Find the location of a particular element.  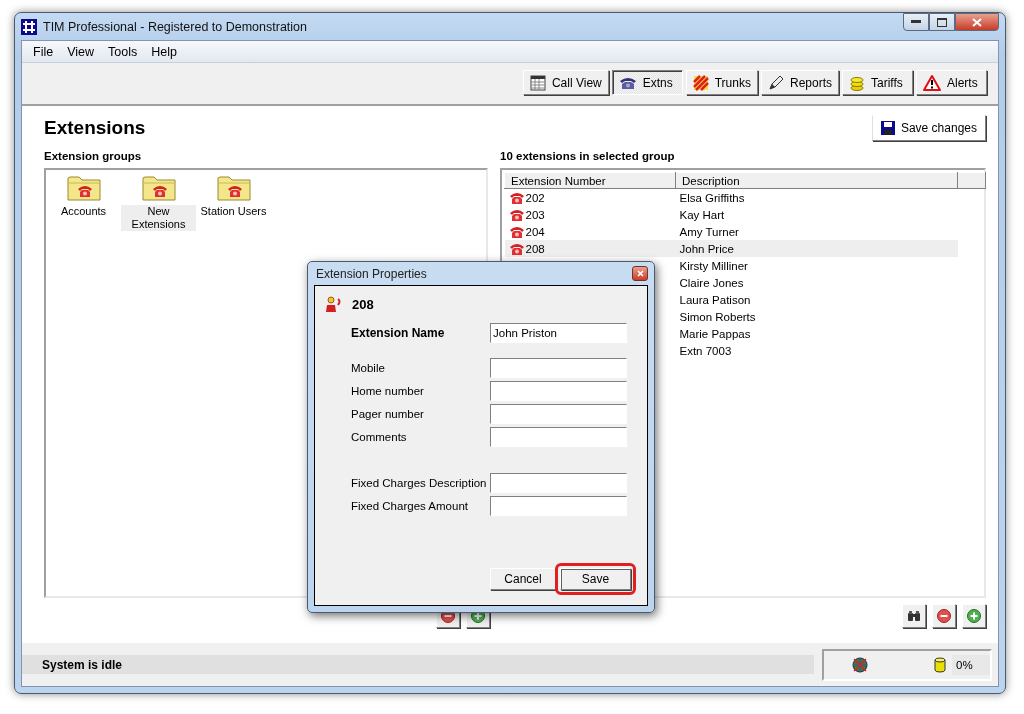

table-cell: 203 is located at coordinates (535, 214).